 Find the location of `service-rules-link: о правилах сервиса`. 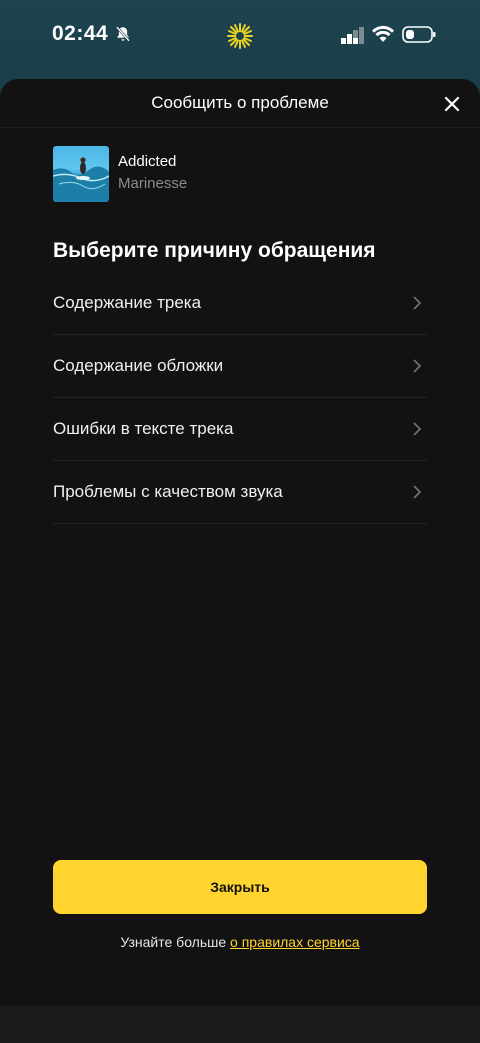

service-rules-link: о правилах сервиса is located at coordinates (295, 942).